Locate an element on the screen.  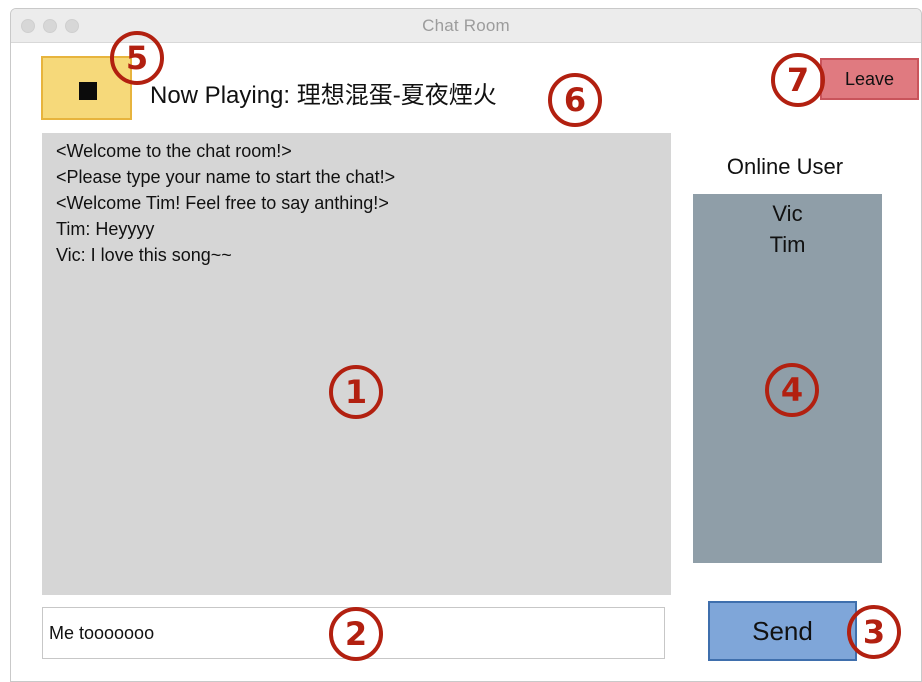
callout-6: 6 is located at coordinates (575, 100).